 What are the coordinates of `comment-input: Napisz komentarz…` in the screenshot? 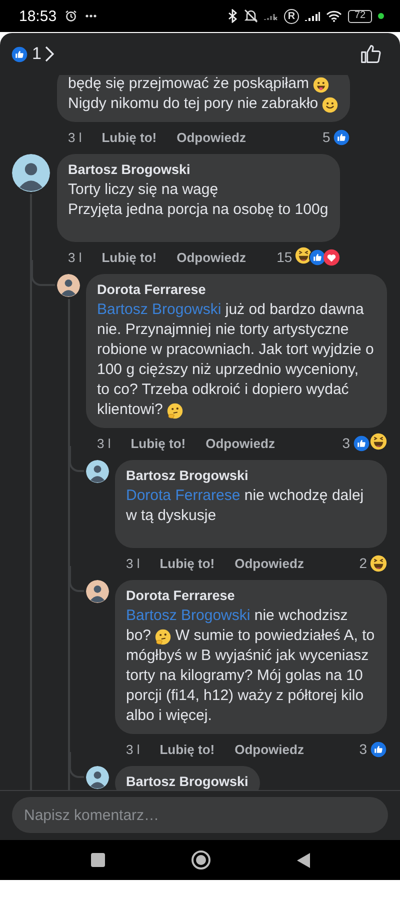 It's located at (200, 815).